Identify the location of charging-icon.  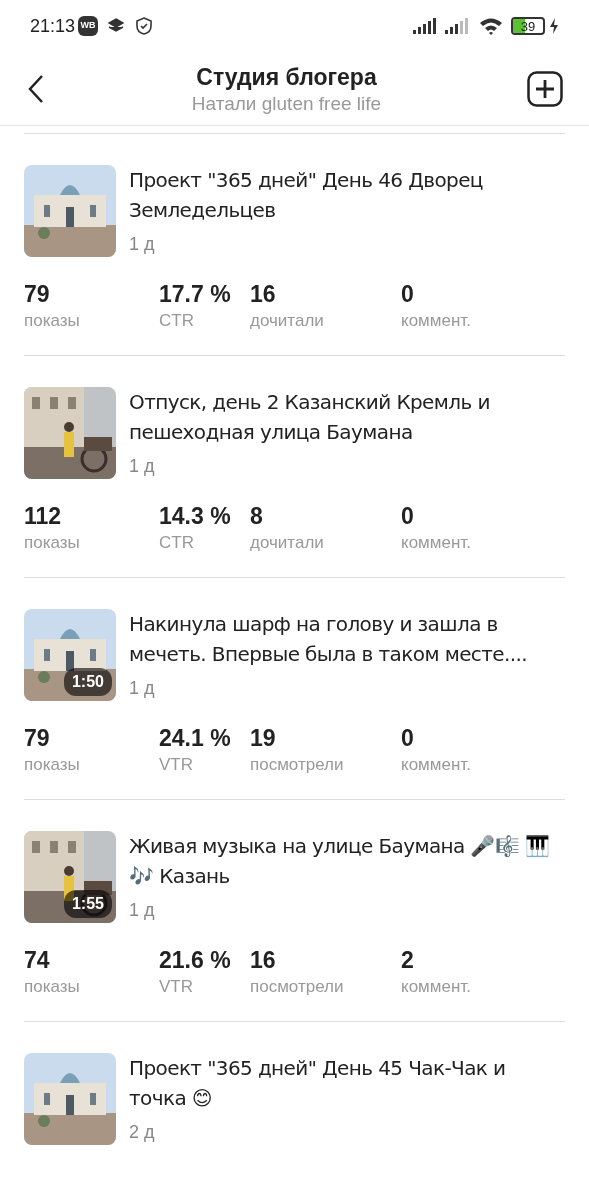
(554, 26).